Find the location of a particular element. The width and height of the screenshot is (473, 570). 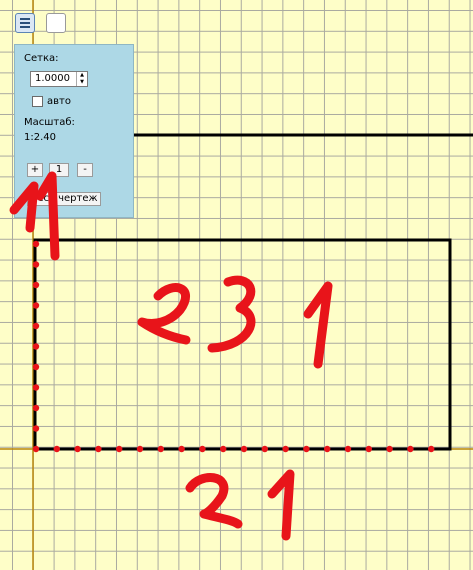

grid-label: Сетка: is located at coordinates (41, 58).